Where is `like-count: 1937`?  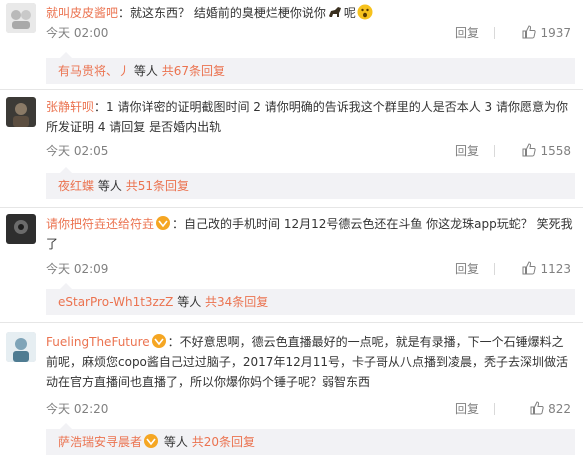 like-count: 1937 is located at coordinates (555, 33).